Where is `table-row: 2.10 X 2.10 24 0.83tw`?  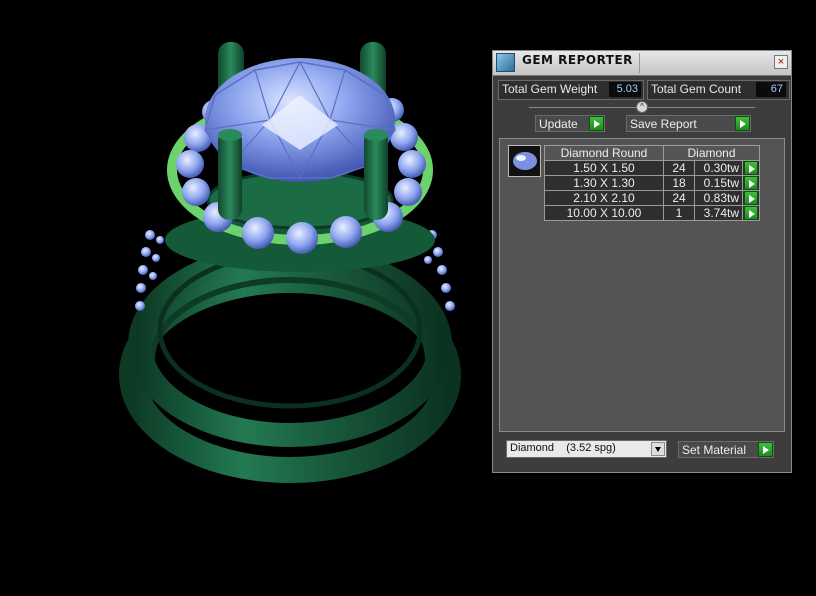 table-row: 2.10 X 2.10 24 0.83tw is located at coordinates (652, 198).